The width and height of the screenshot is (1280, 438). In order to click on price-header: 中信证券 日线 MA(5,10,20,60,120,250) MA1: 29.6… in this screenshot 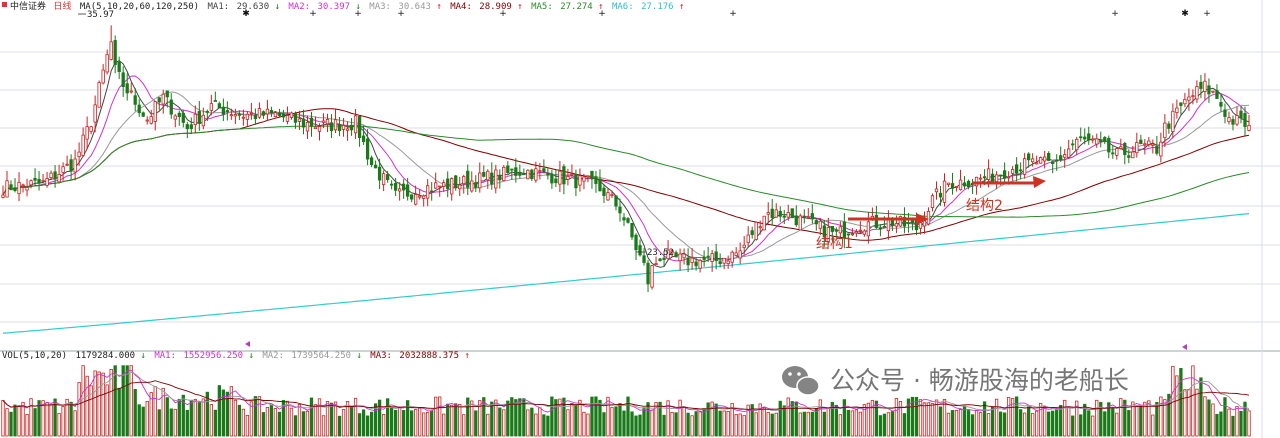, I will do `click(347, 6)`.